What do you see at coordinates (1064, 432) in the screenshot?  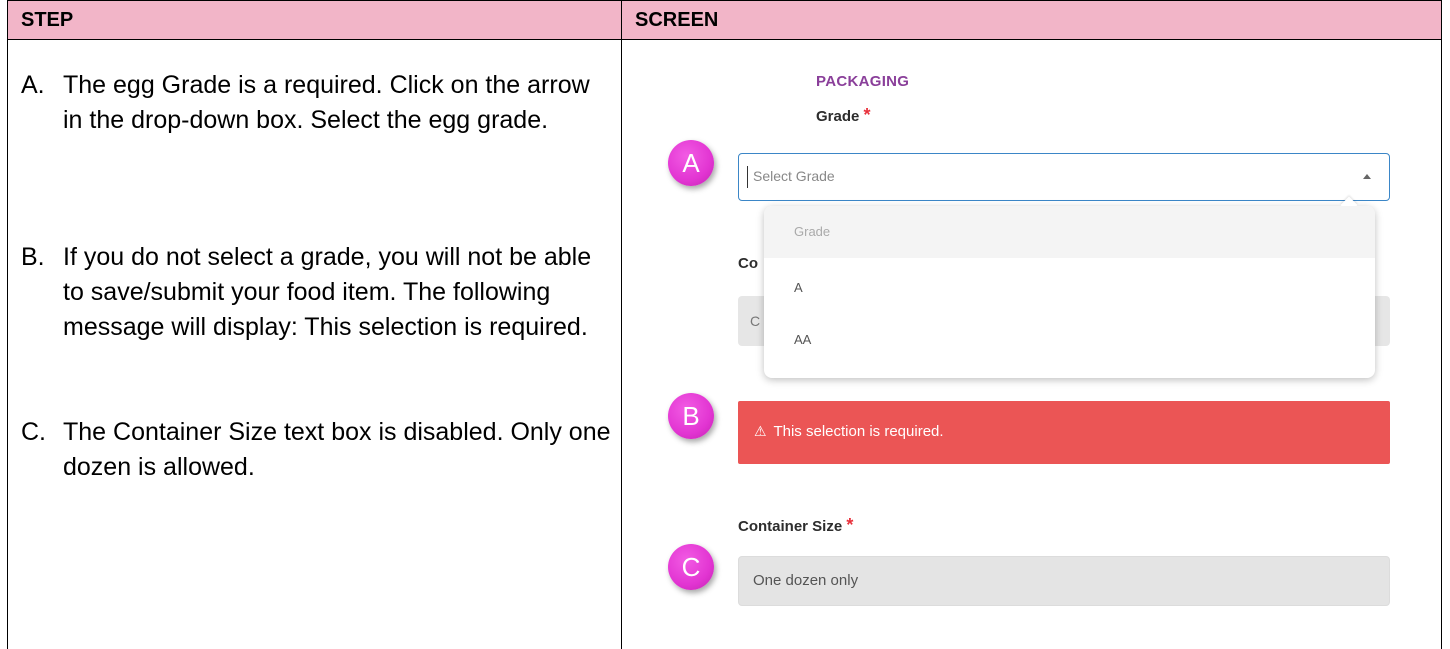 I see `error-alert: ⚠ This selection is required.` at bounding box center [1064, 432].